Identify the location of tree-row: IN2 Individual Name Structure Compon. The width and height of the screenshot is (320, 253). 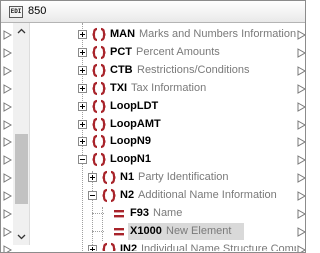
(164, 245).